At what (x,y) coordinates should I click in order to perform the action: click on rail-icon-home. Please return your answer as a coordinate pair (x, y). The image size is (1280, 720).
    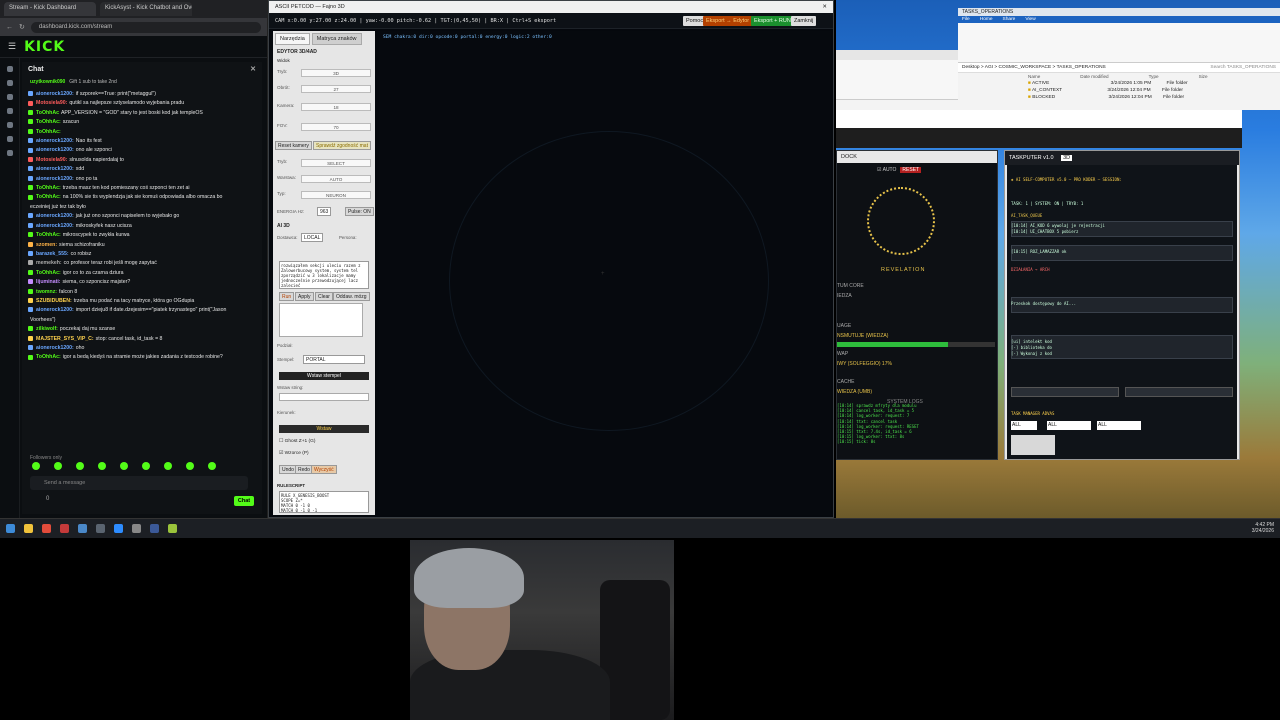
    Looking at the image, I should click on (9, 69).